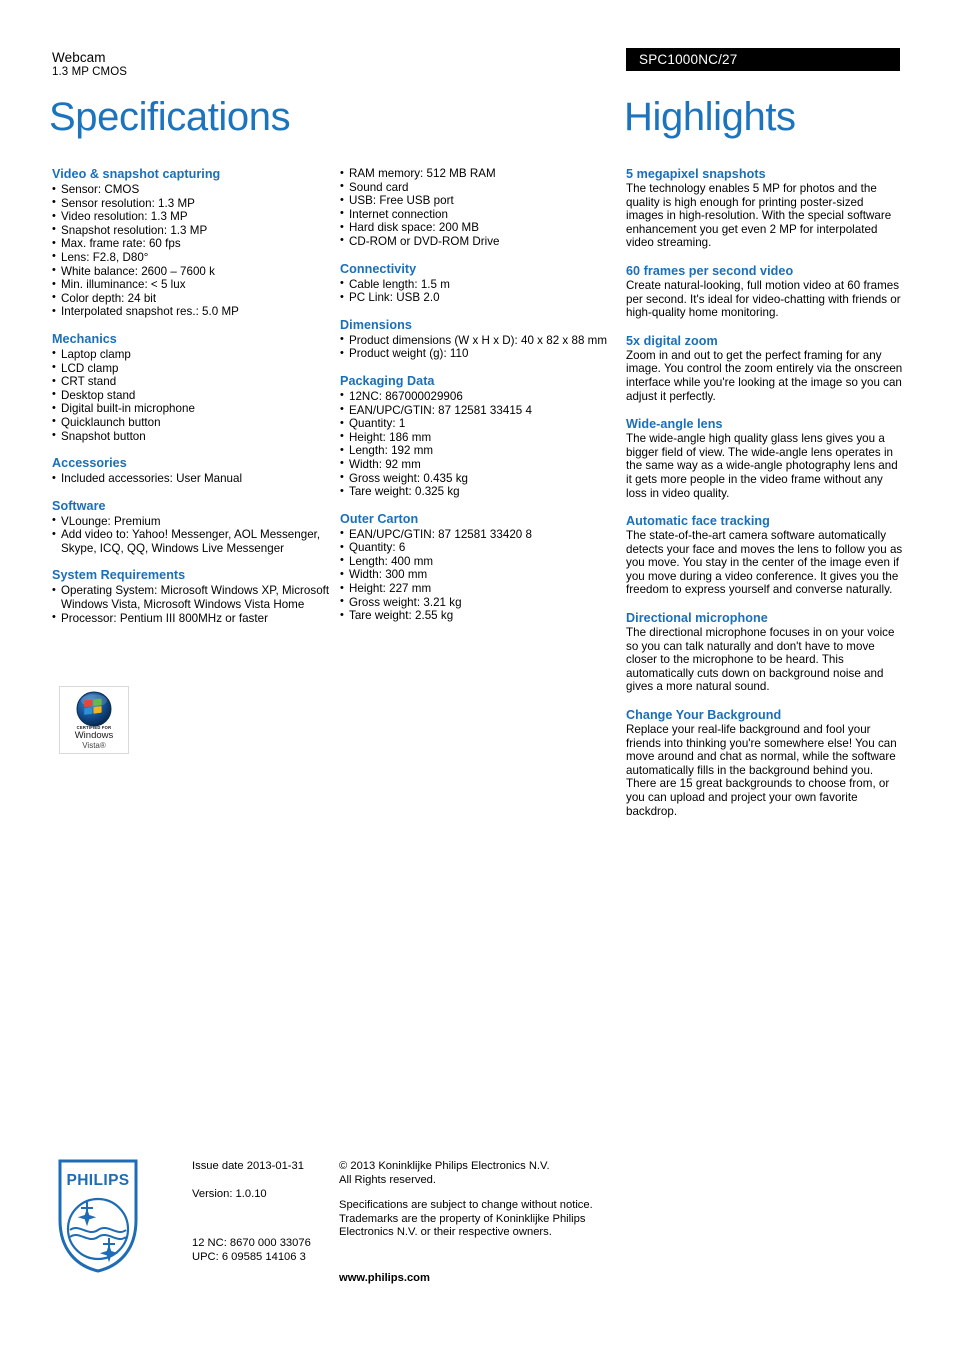 The image size is (954, 1350). What do you see at coordinates (194, 230) in the screenshot?
I see `spec-item: Snapshot resolution: 1.3 MP` at bounding box center [194, 230].